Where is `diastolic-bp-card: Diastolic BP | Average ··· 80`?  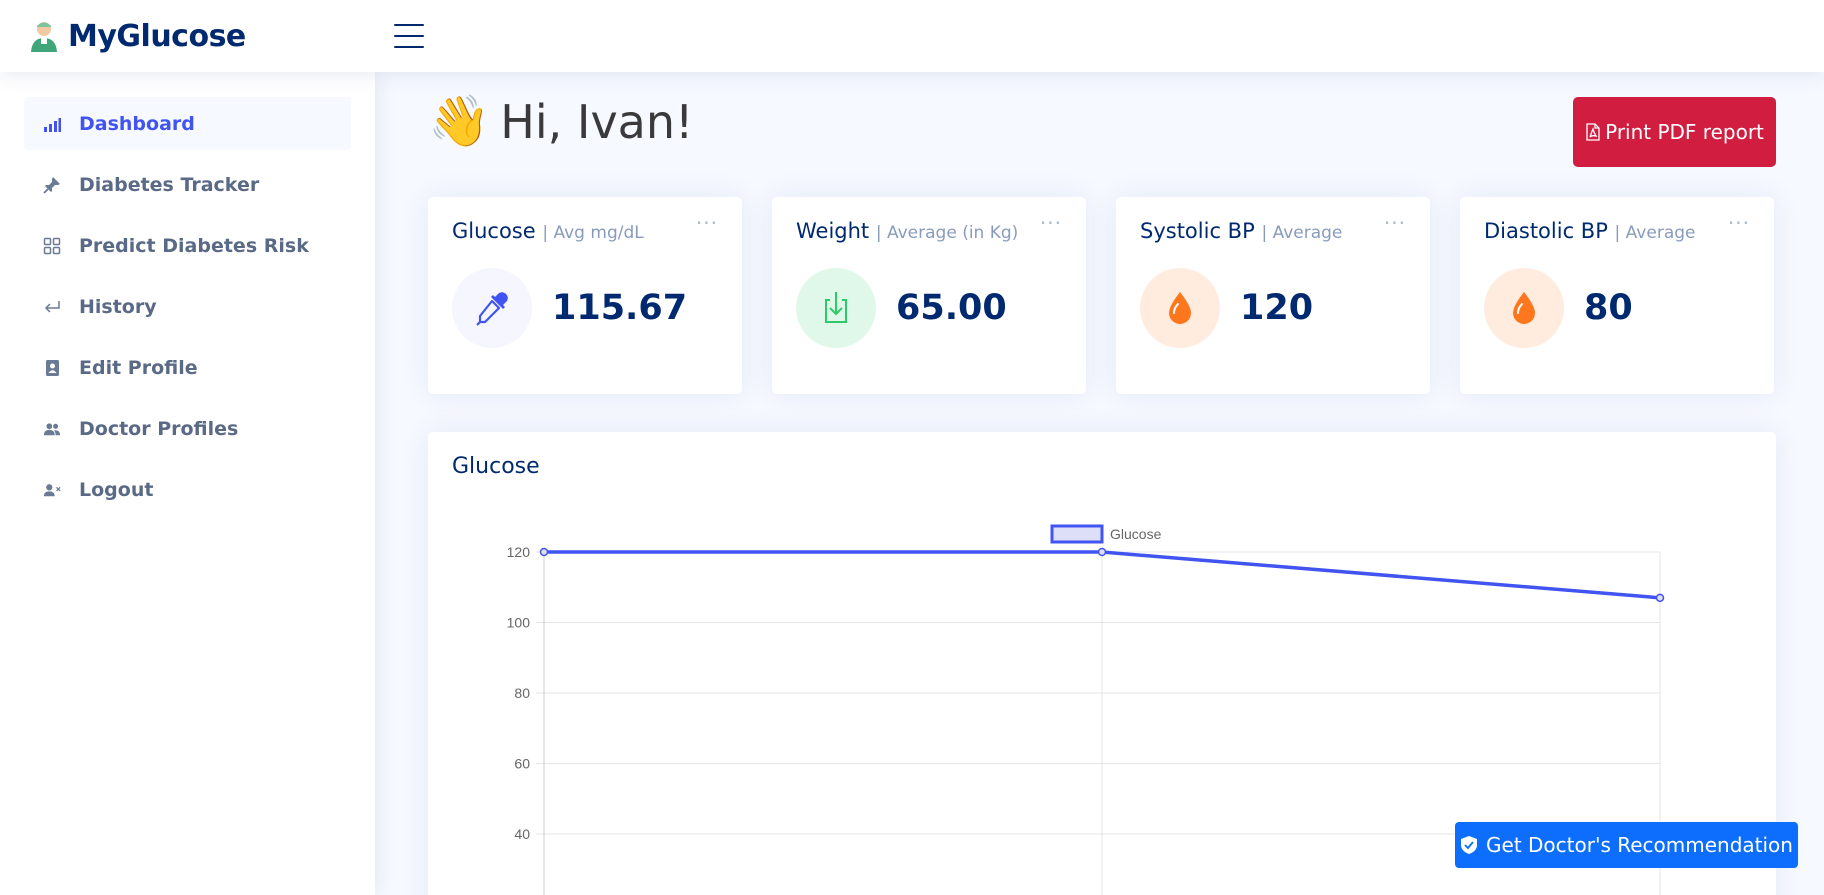
diastolic-bp-card: Diastolic BP | Average ··· 80 is located at coordinates (1617, 295).